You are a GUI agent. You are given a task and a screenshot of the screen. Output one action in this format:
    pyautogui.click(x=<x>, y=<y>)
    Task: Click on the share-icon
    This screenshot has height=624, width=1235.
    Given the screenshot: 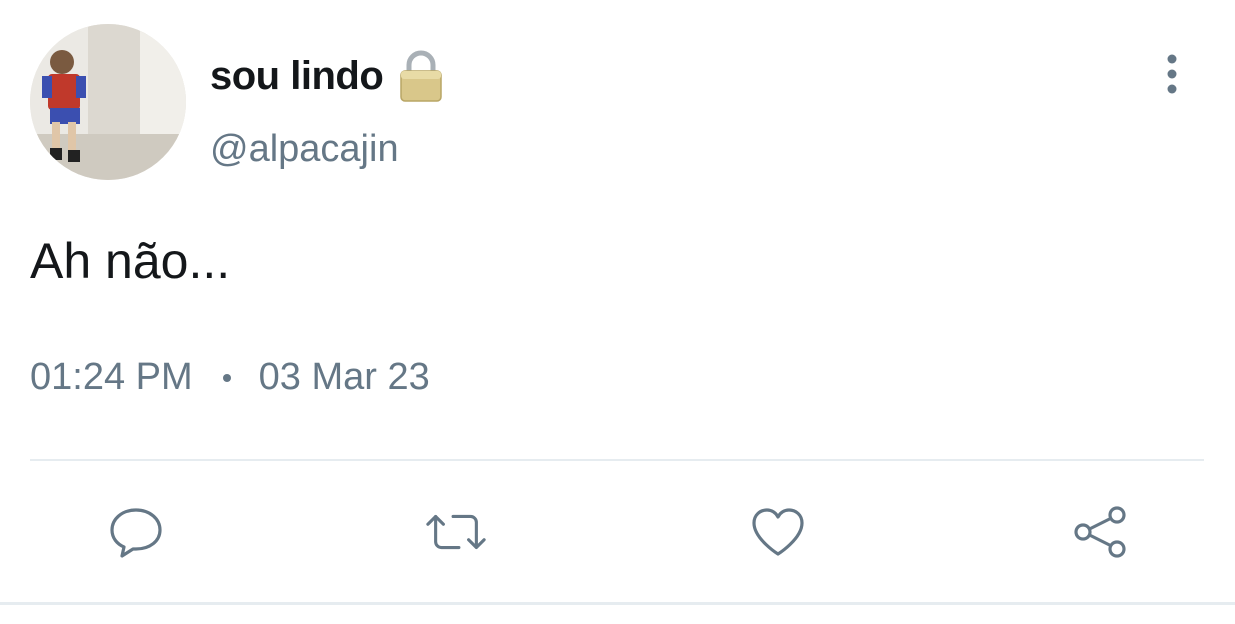 What is the action you would take?
    pyautogui.click(x=1100, y=532)
    